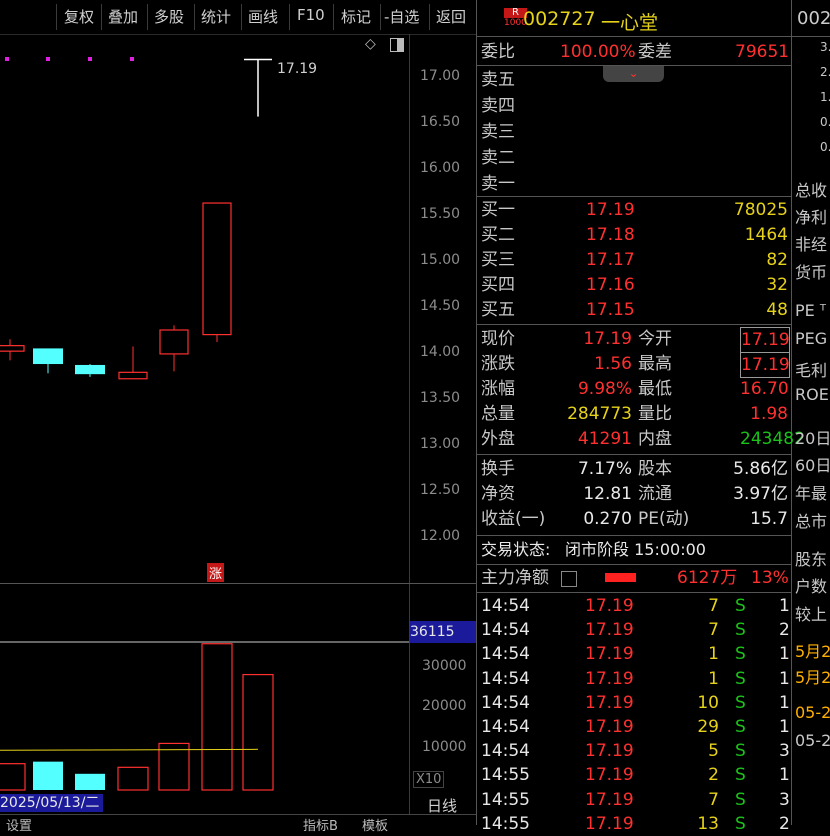 Image resolution: width=830 pixels, height=836 pixels. I want to click on stat-label: 量比, so click(655, 414).